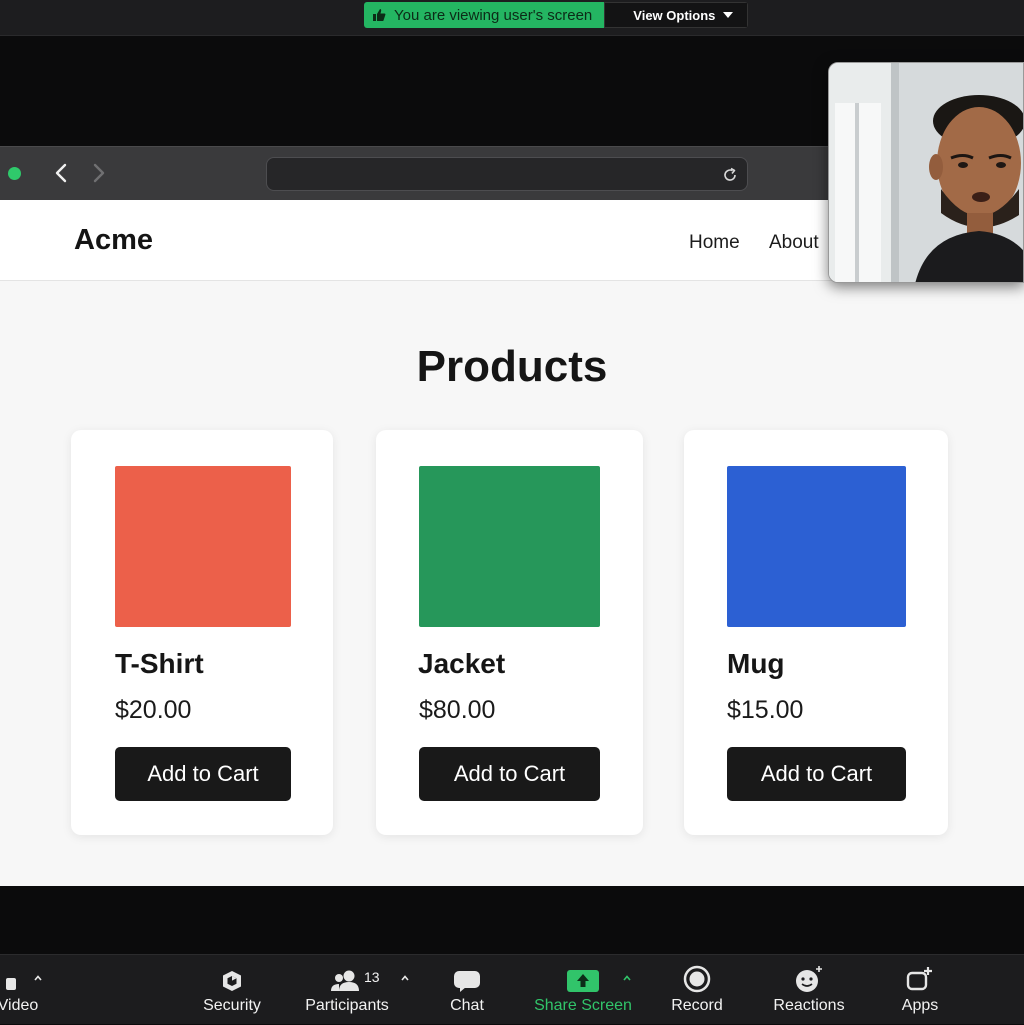 This screenshot has height=1025, width=1024. I want to click on video-label: Video, so click(19, 1005).